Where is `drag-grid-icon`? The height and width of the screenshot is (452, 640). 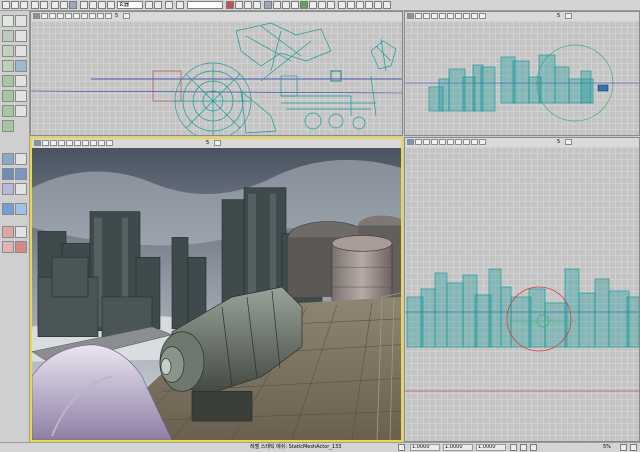
drag-grid-icon is located at coordinates (513, 447).